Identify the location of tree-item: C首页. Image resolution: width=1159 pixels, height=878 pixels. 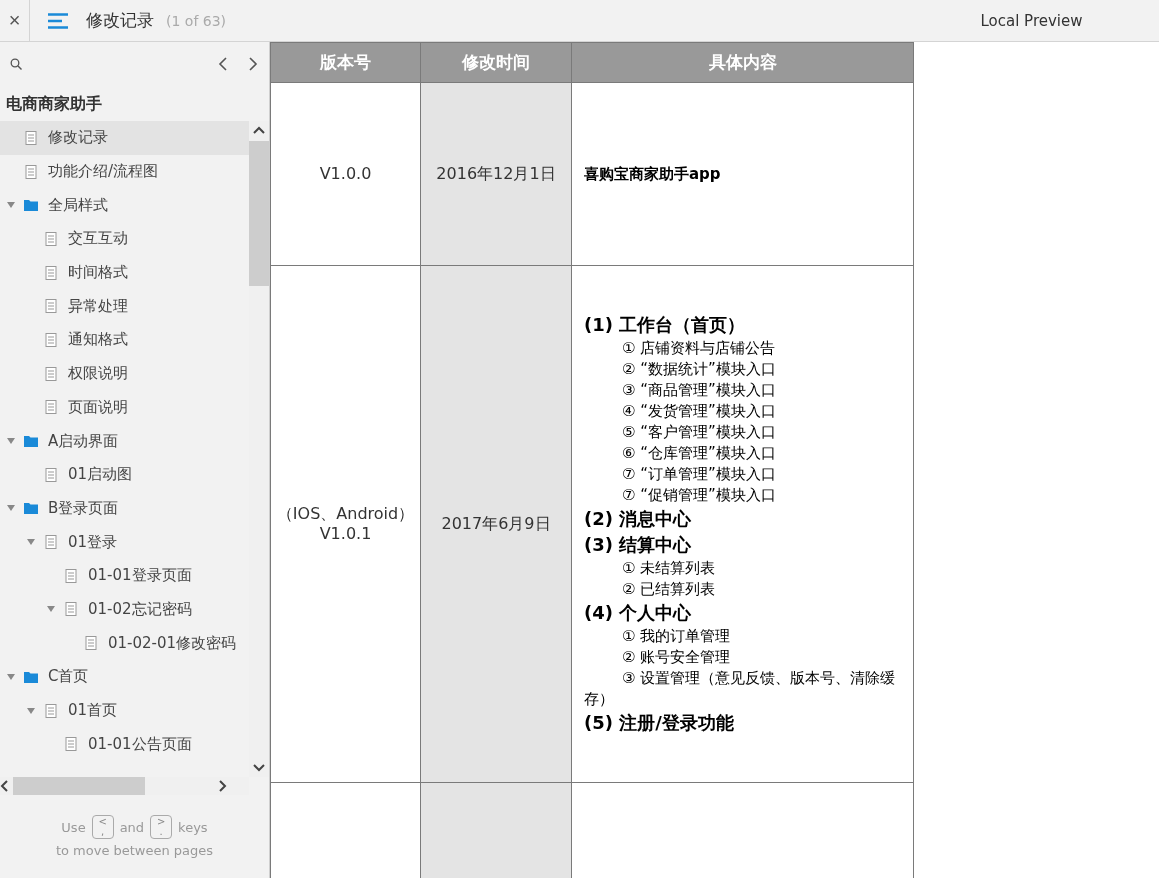
(124, 677).